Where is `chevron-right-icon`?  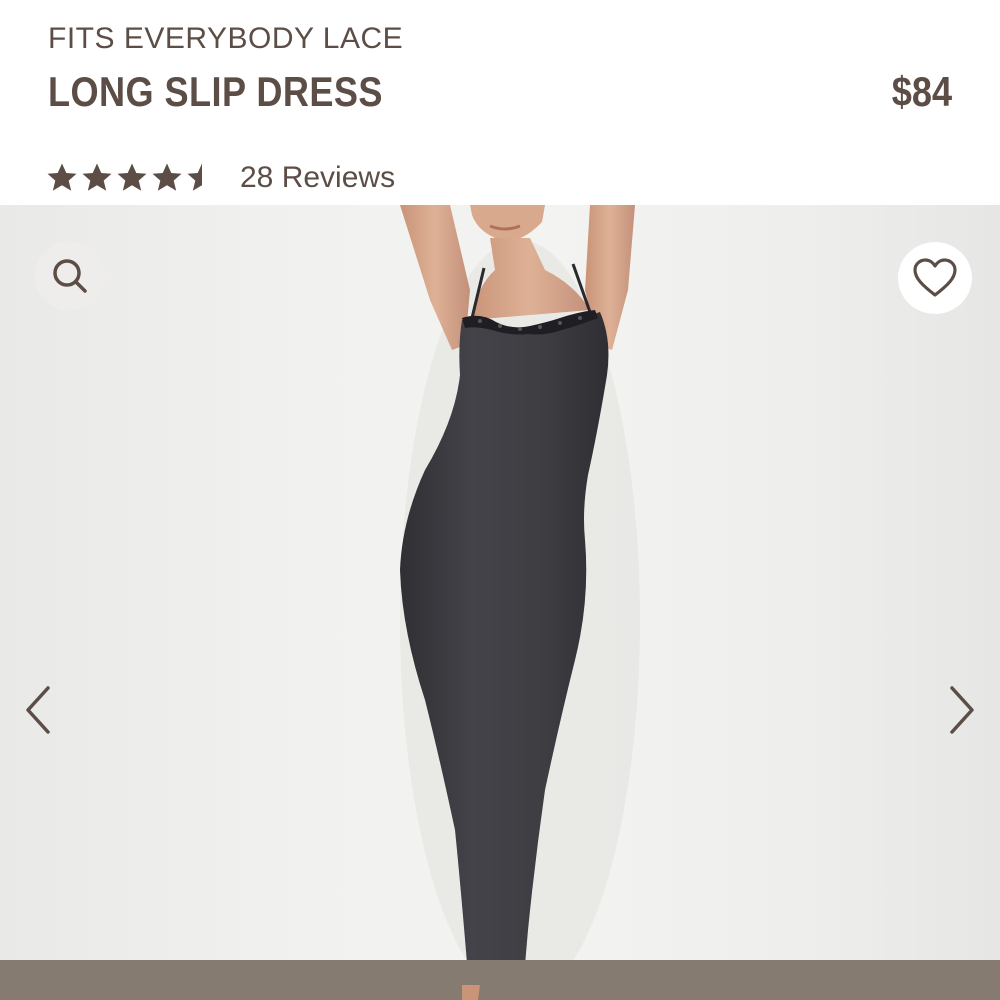 chevron-right-icon is located at coordinates (962, 710).